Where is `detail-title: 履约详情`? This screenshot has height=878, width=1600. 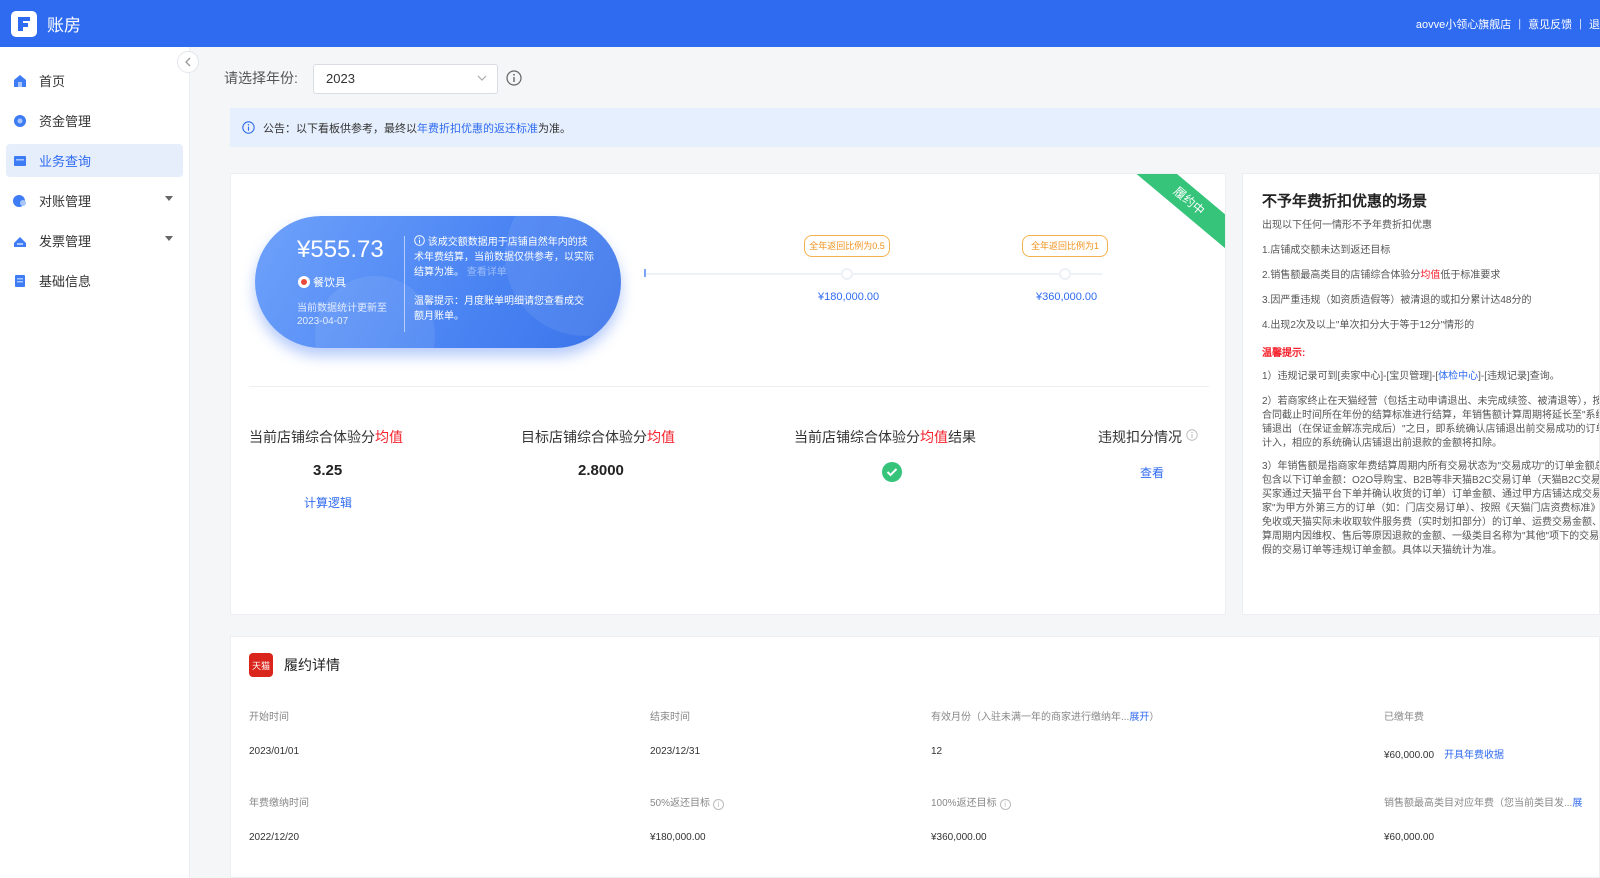 detail-title: 履约详情 is located at coordinates (312, 665).